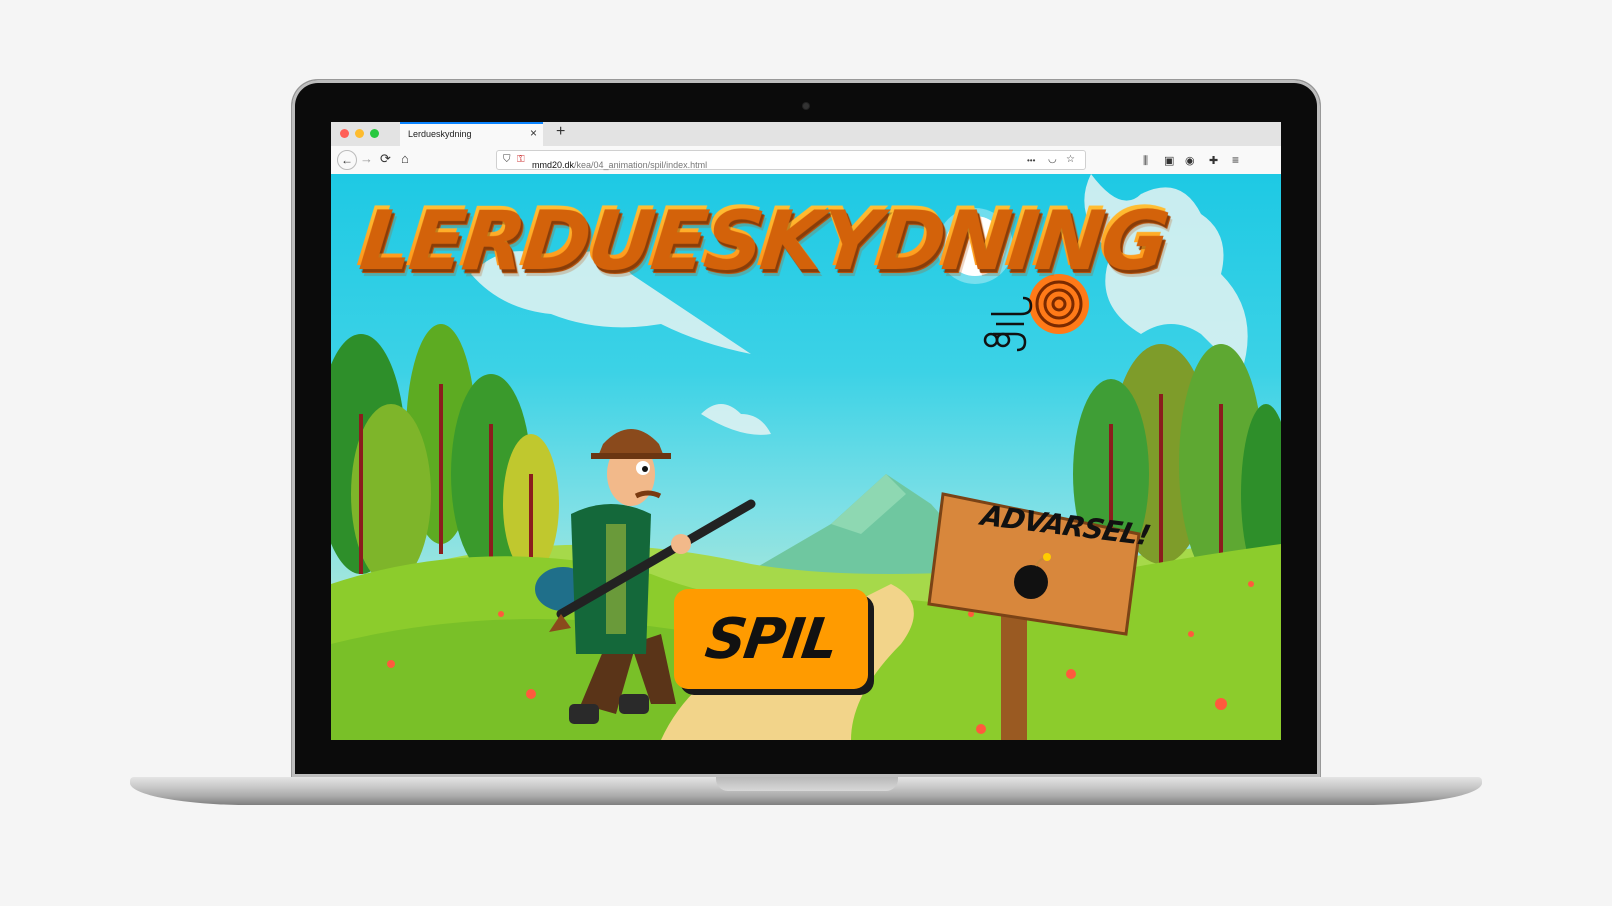  I want to click on left-trees, so click(445, 454).